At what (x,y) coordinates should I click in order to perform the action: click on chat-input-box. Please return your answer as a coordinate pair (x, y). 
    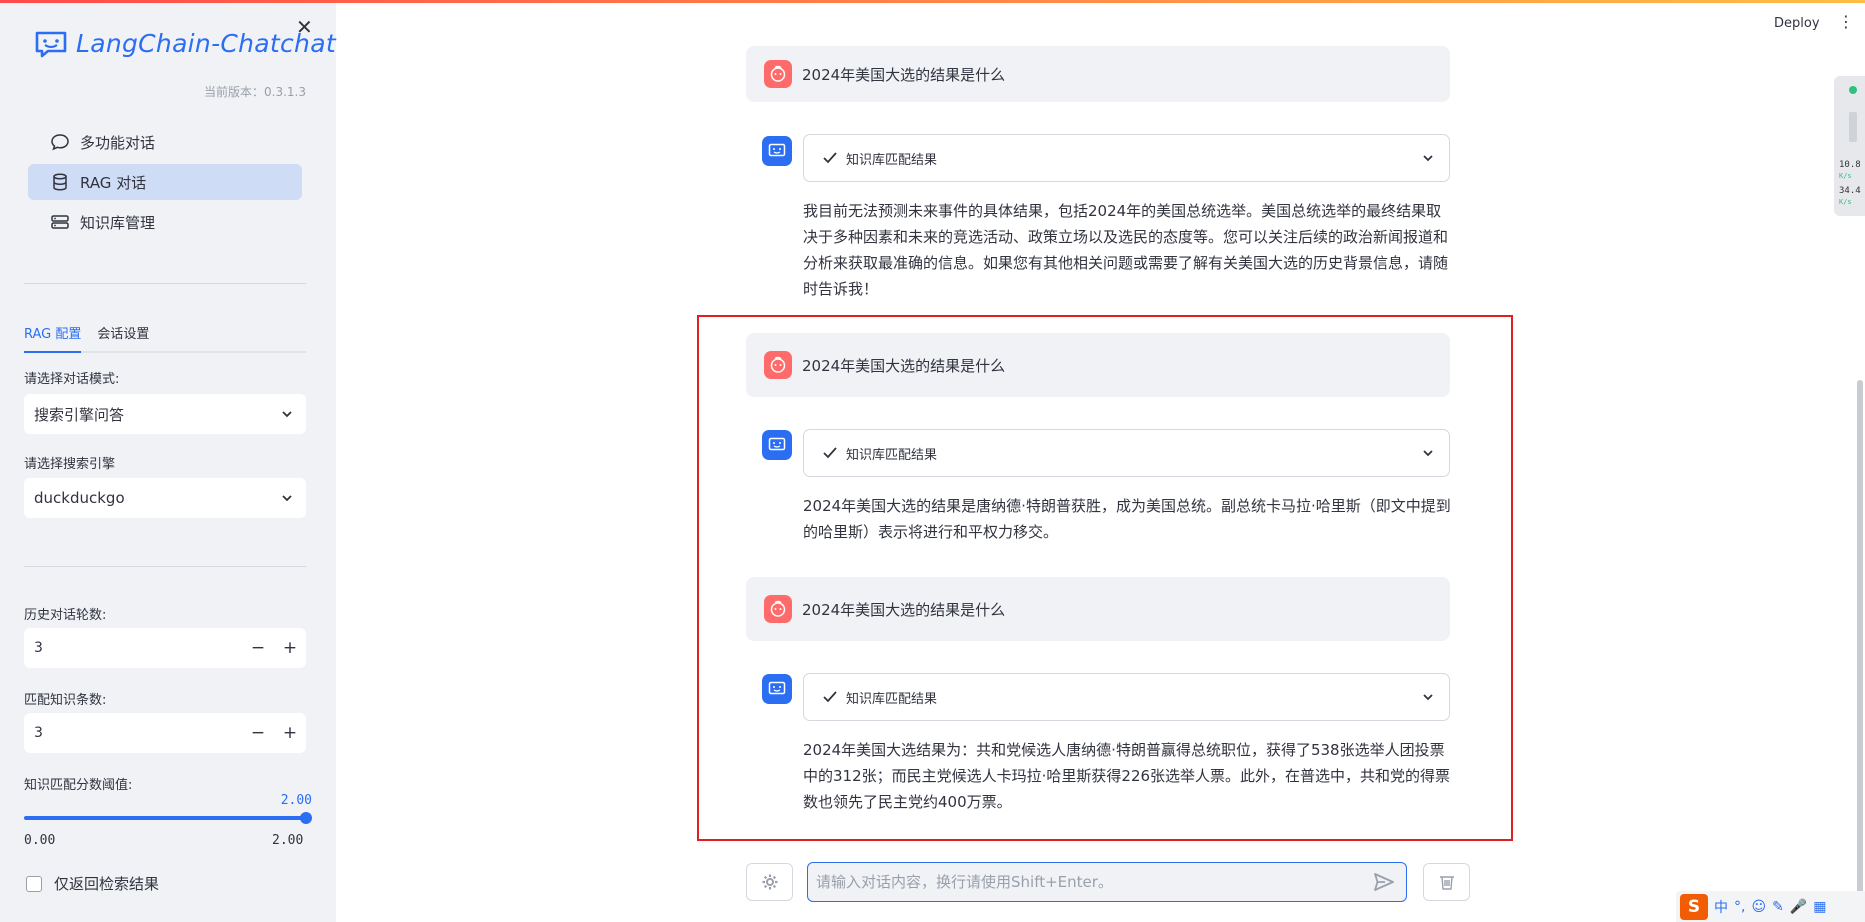
    Looking at the image, I should click on (1107, 882).